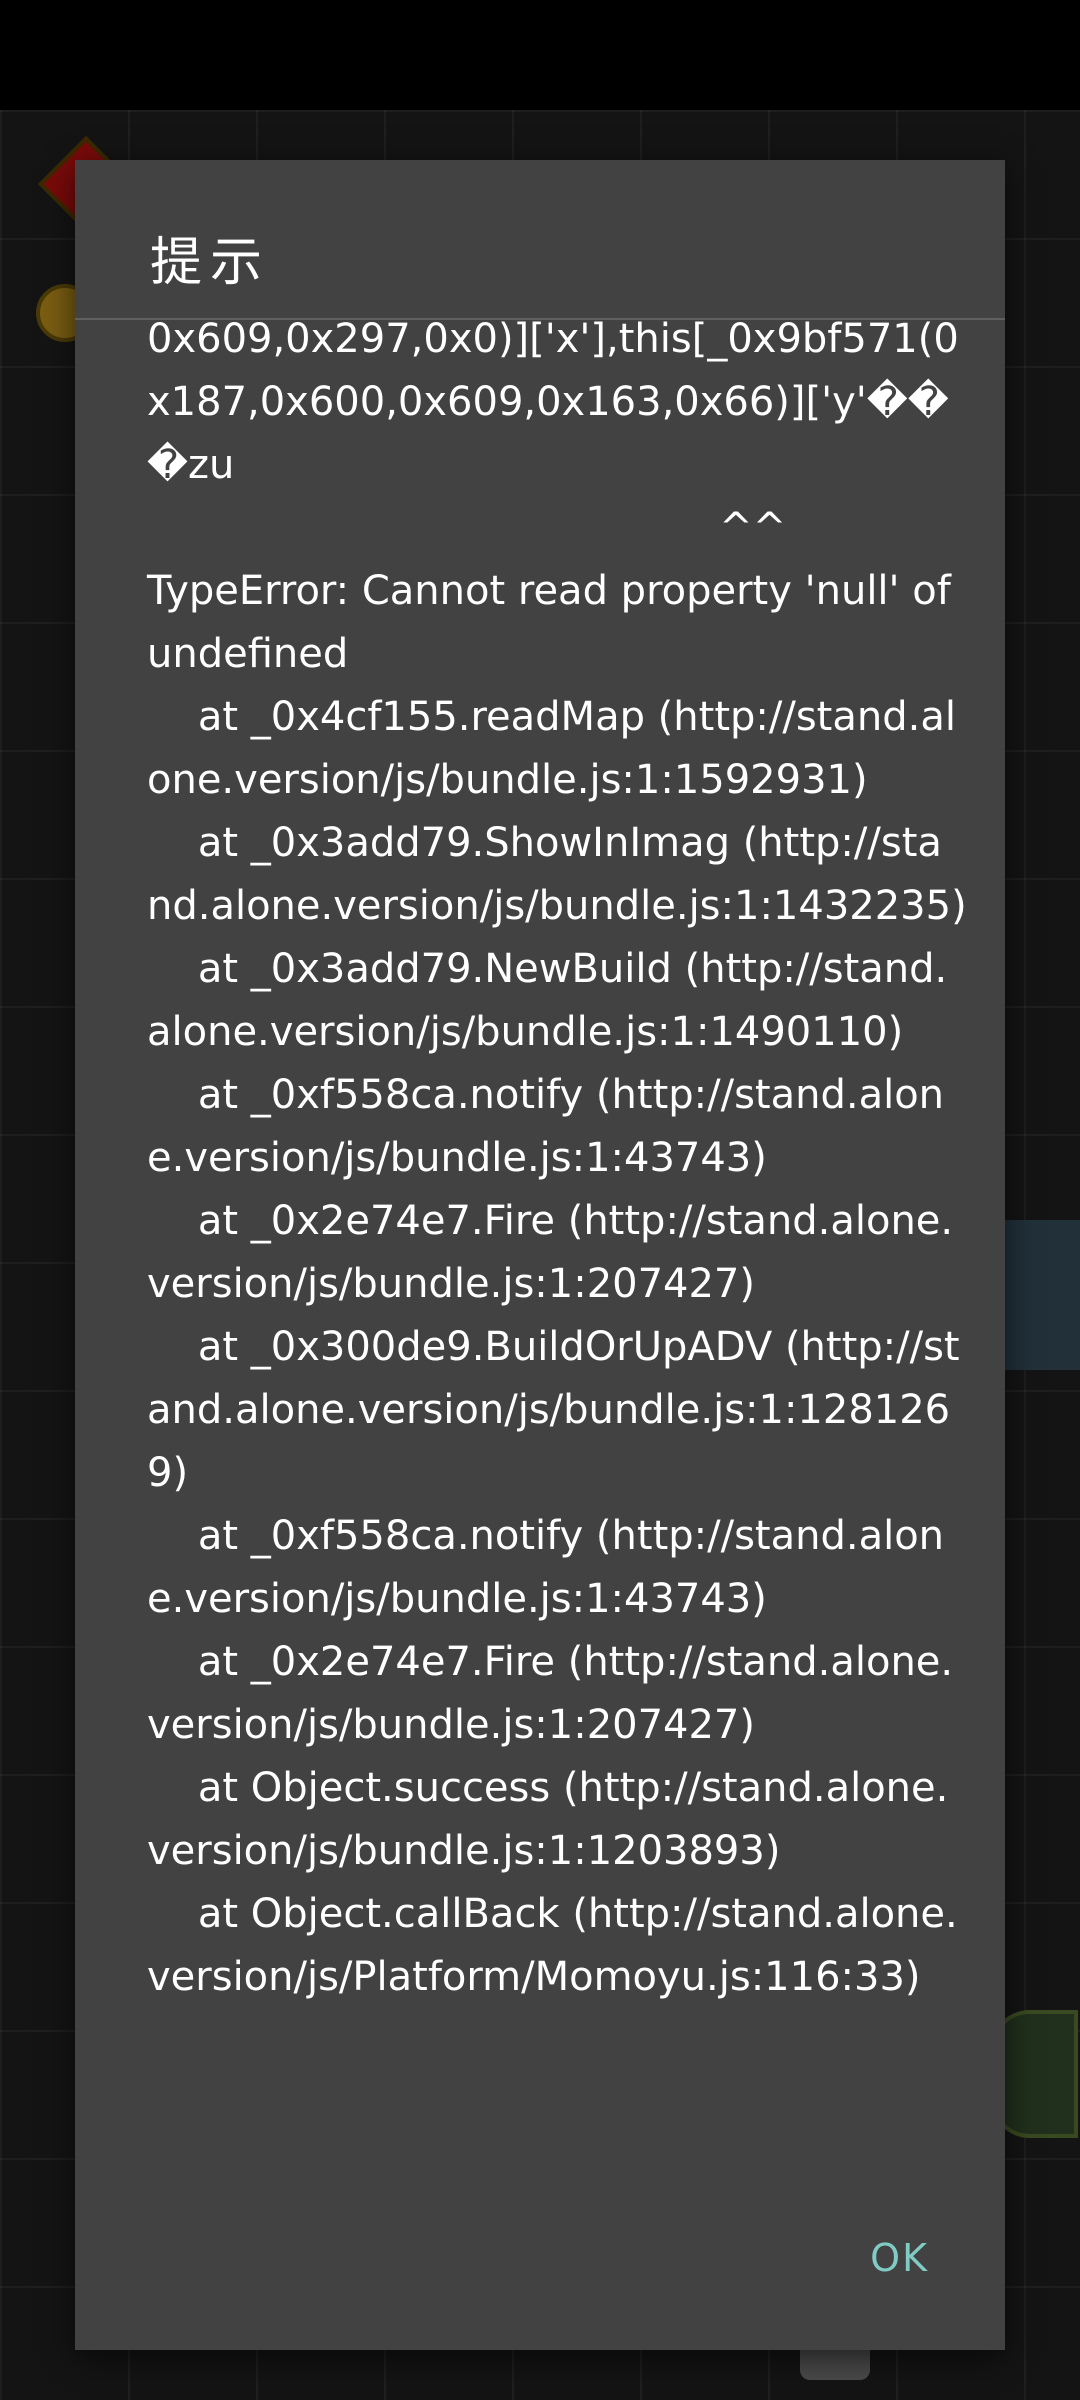  Describe the element at coordinates (899, 2258) in the screenshot. I see `ok-button: OK` at that location.